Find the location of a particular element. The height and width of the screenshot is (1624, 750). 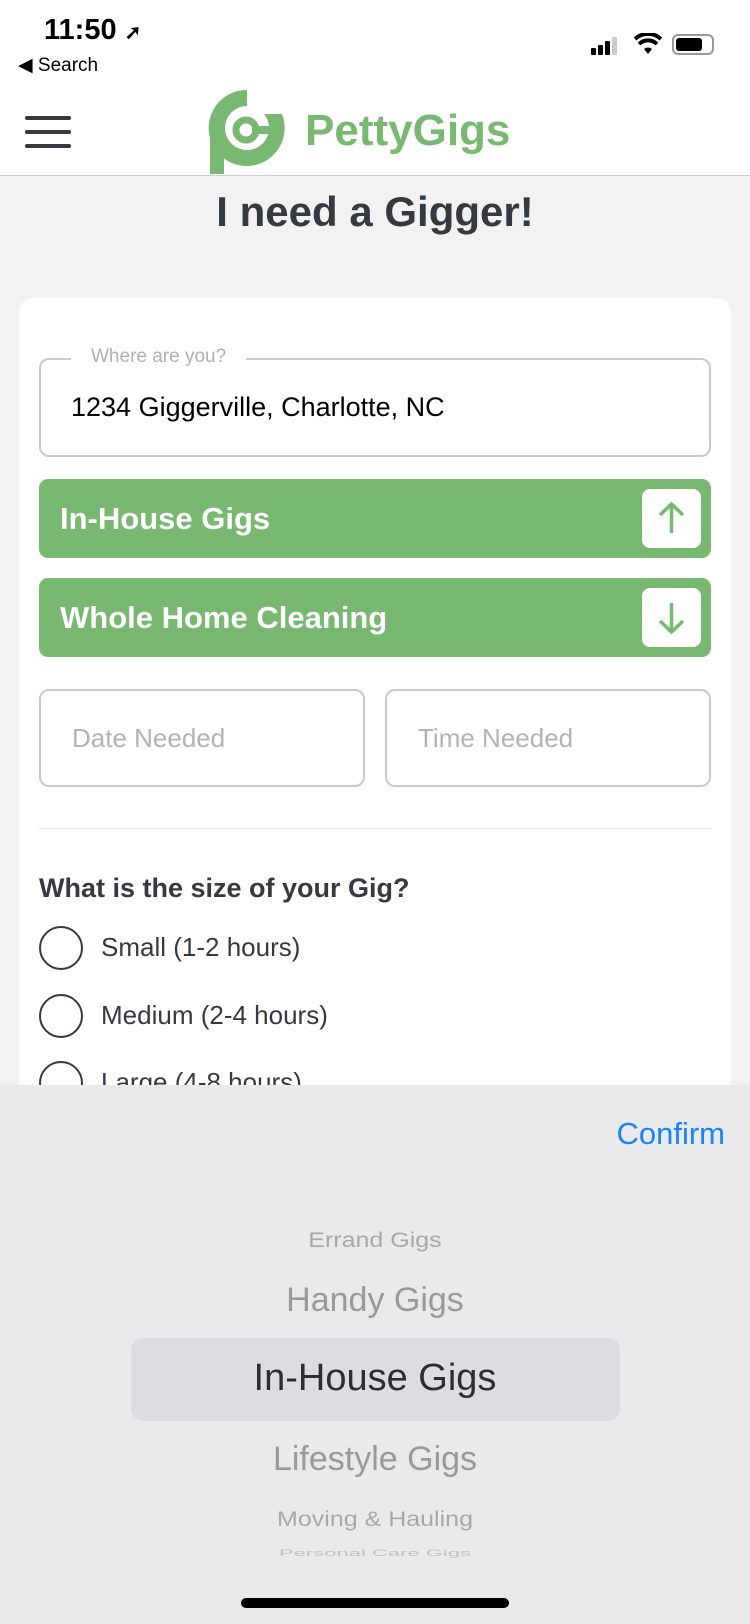

arrow-up-icon is located at coordinates (671, 518).